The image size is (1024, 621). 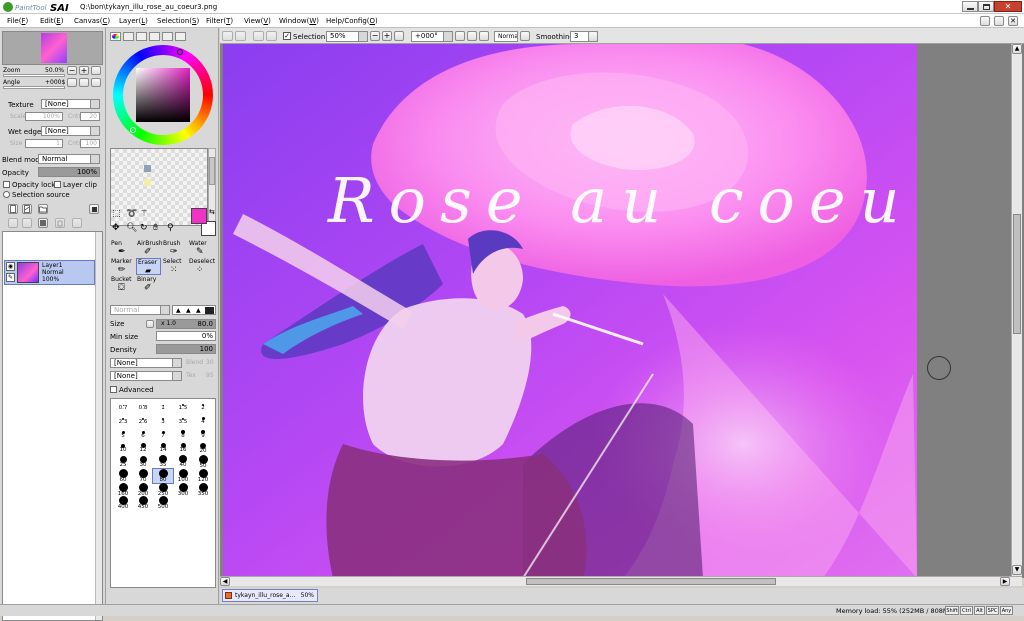 I want to click on color-wheel-tab, so click(x=115, y=36).